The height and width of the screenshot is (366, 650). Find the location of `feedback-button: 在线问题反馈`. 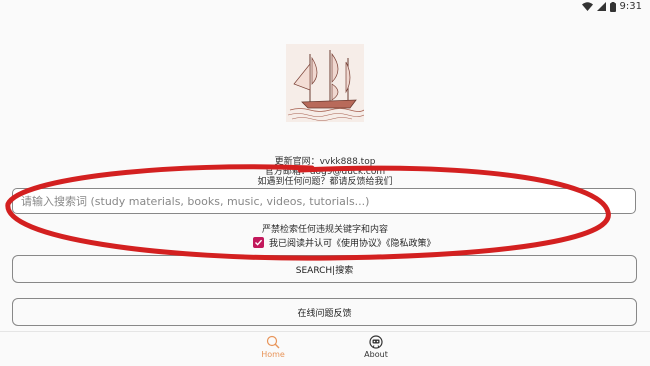

feedback-button: 在线问题反馈 is located at coordinates (324, 312).